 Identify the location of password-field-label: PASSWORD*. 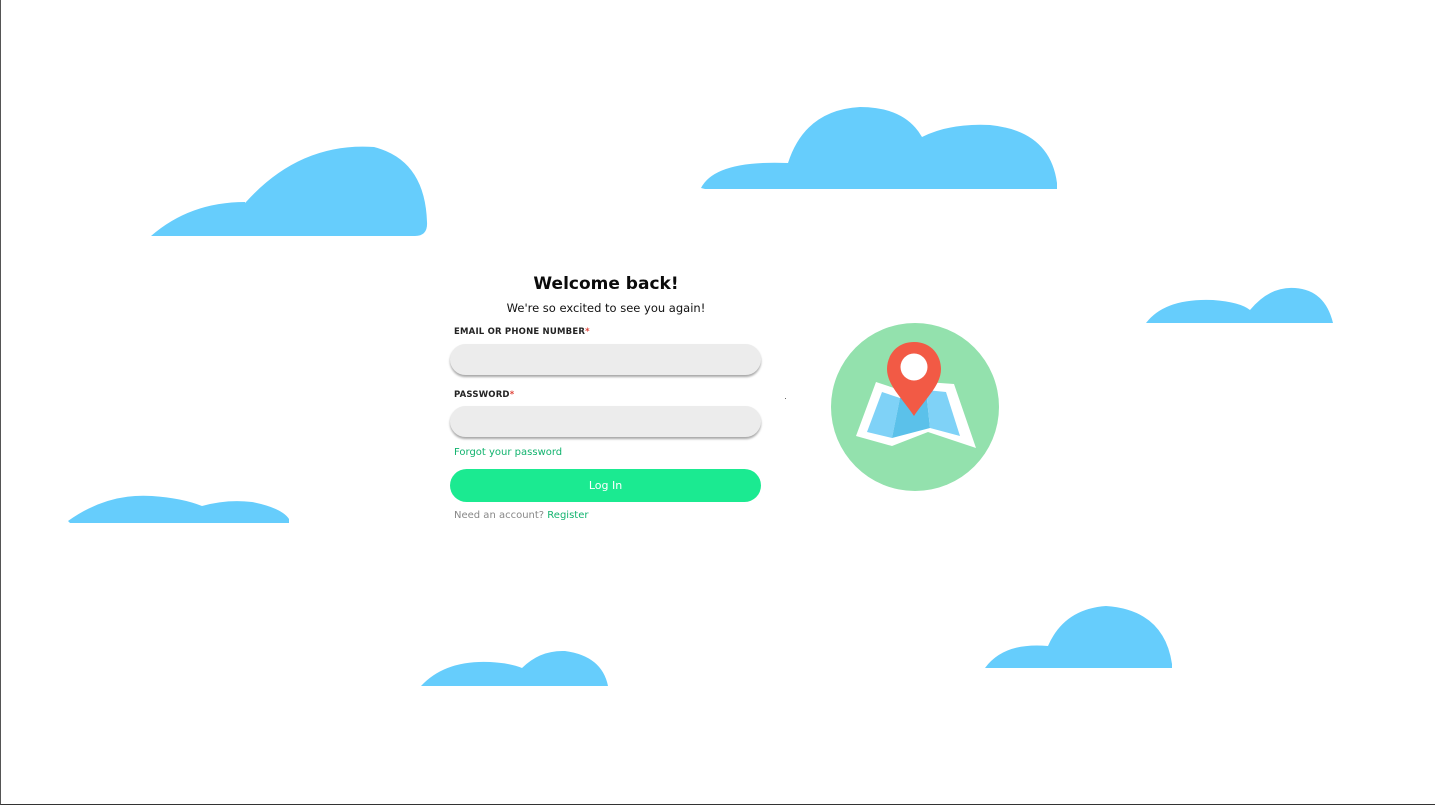
(608, 395).